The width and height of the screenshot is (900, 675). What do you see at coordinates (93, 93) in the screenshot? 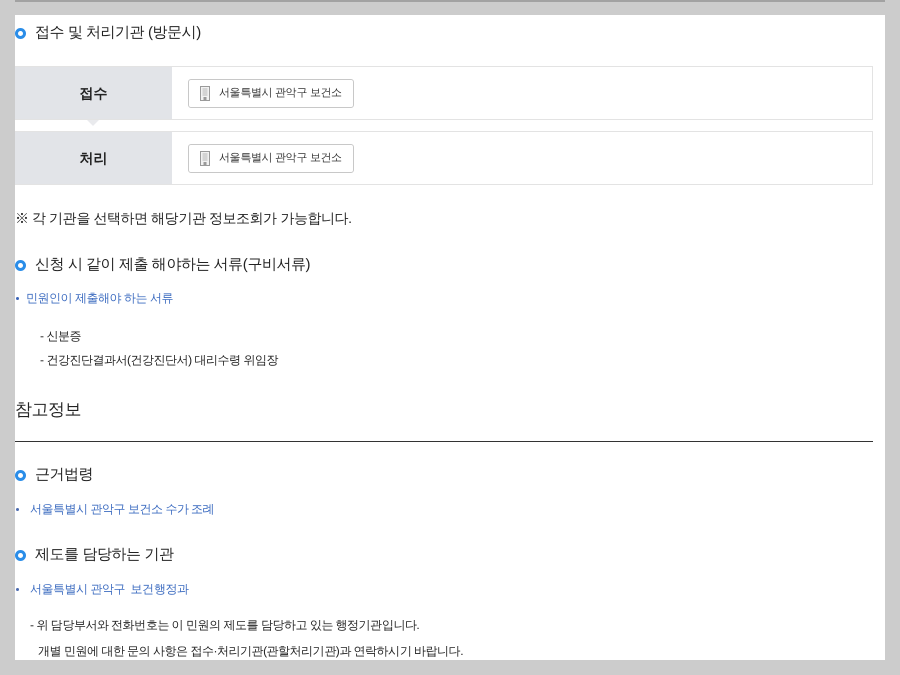
I see `table-header-cell: 접수` at bounding box center [93, 93].